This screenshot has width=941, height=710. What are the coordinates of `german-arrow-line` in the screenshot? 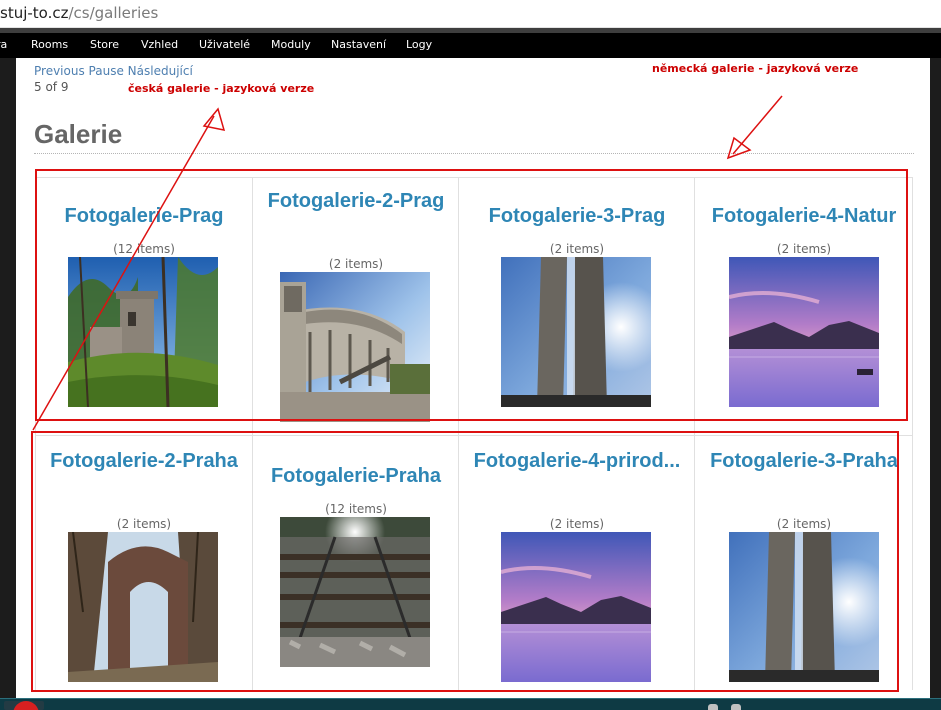 It's located at (757, 125).